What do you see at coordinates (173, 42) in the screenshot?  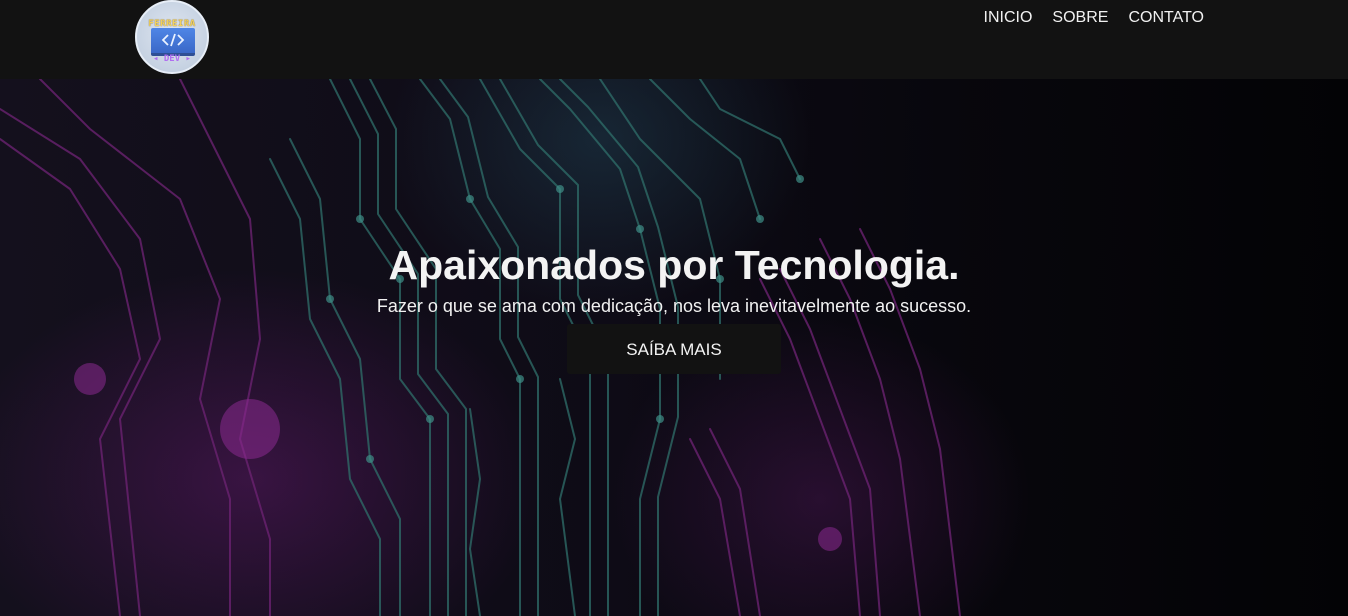 I see `code-brackets-icon` at bounding box center [173, 42].